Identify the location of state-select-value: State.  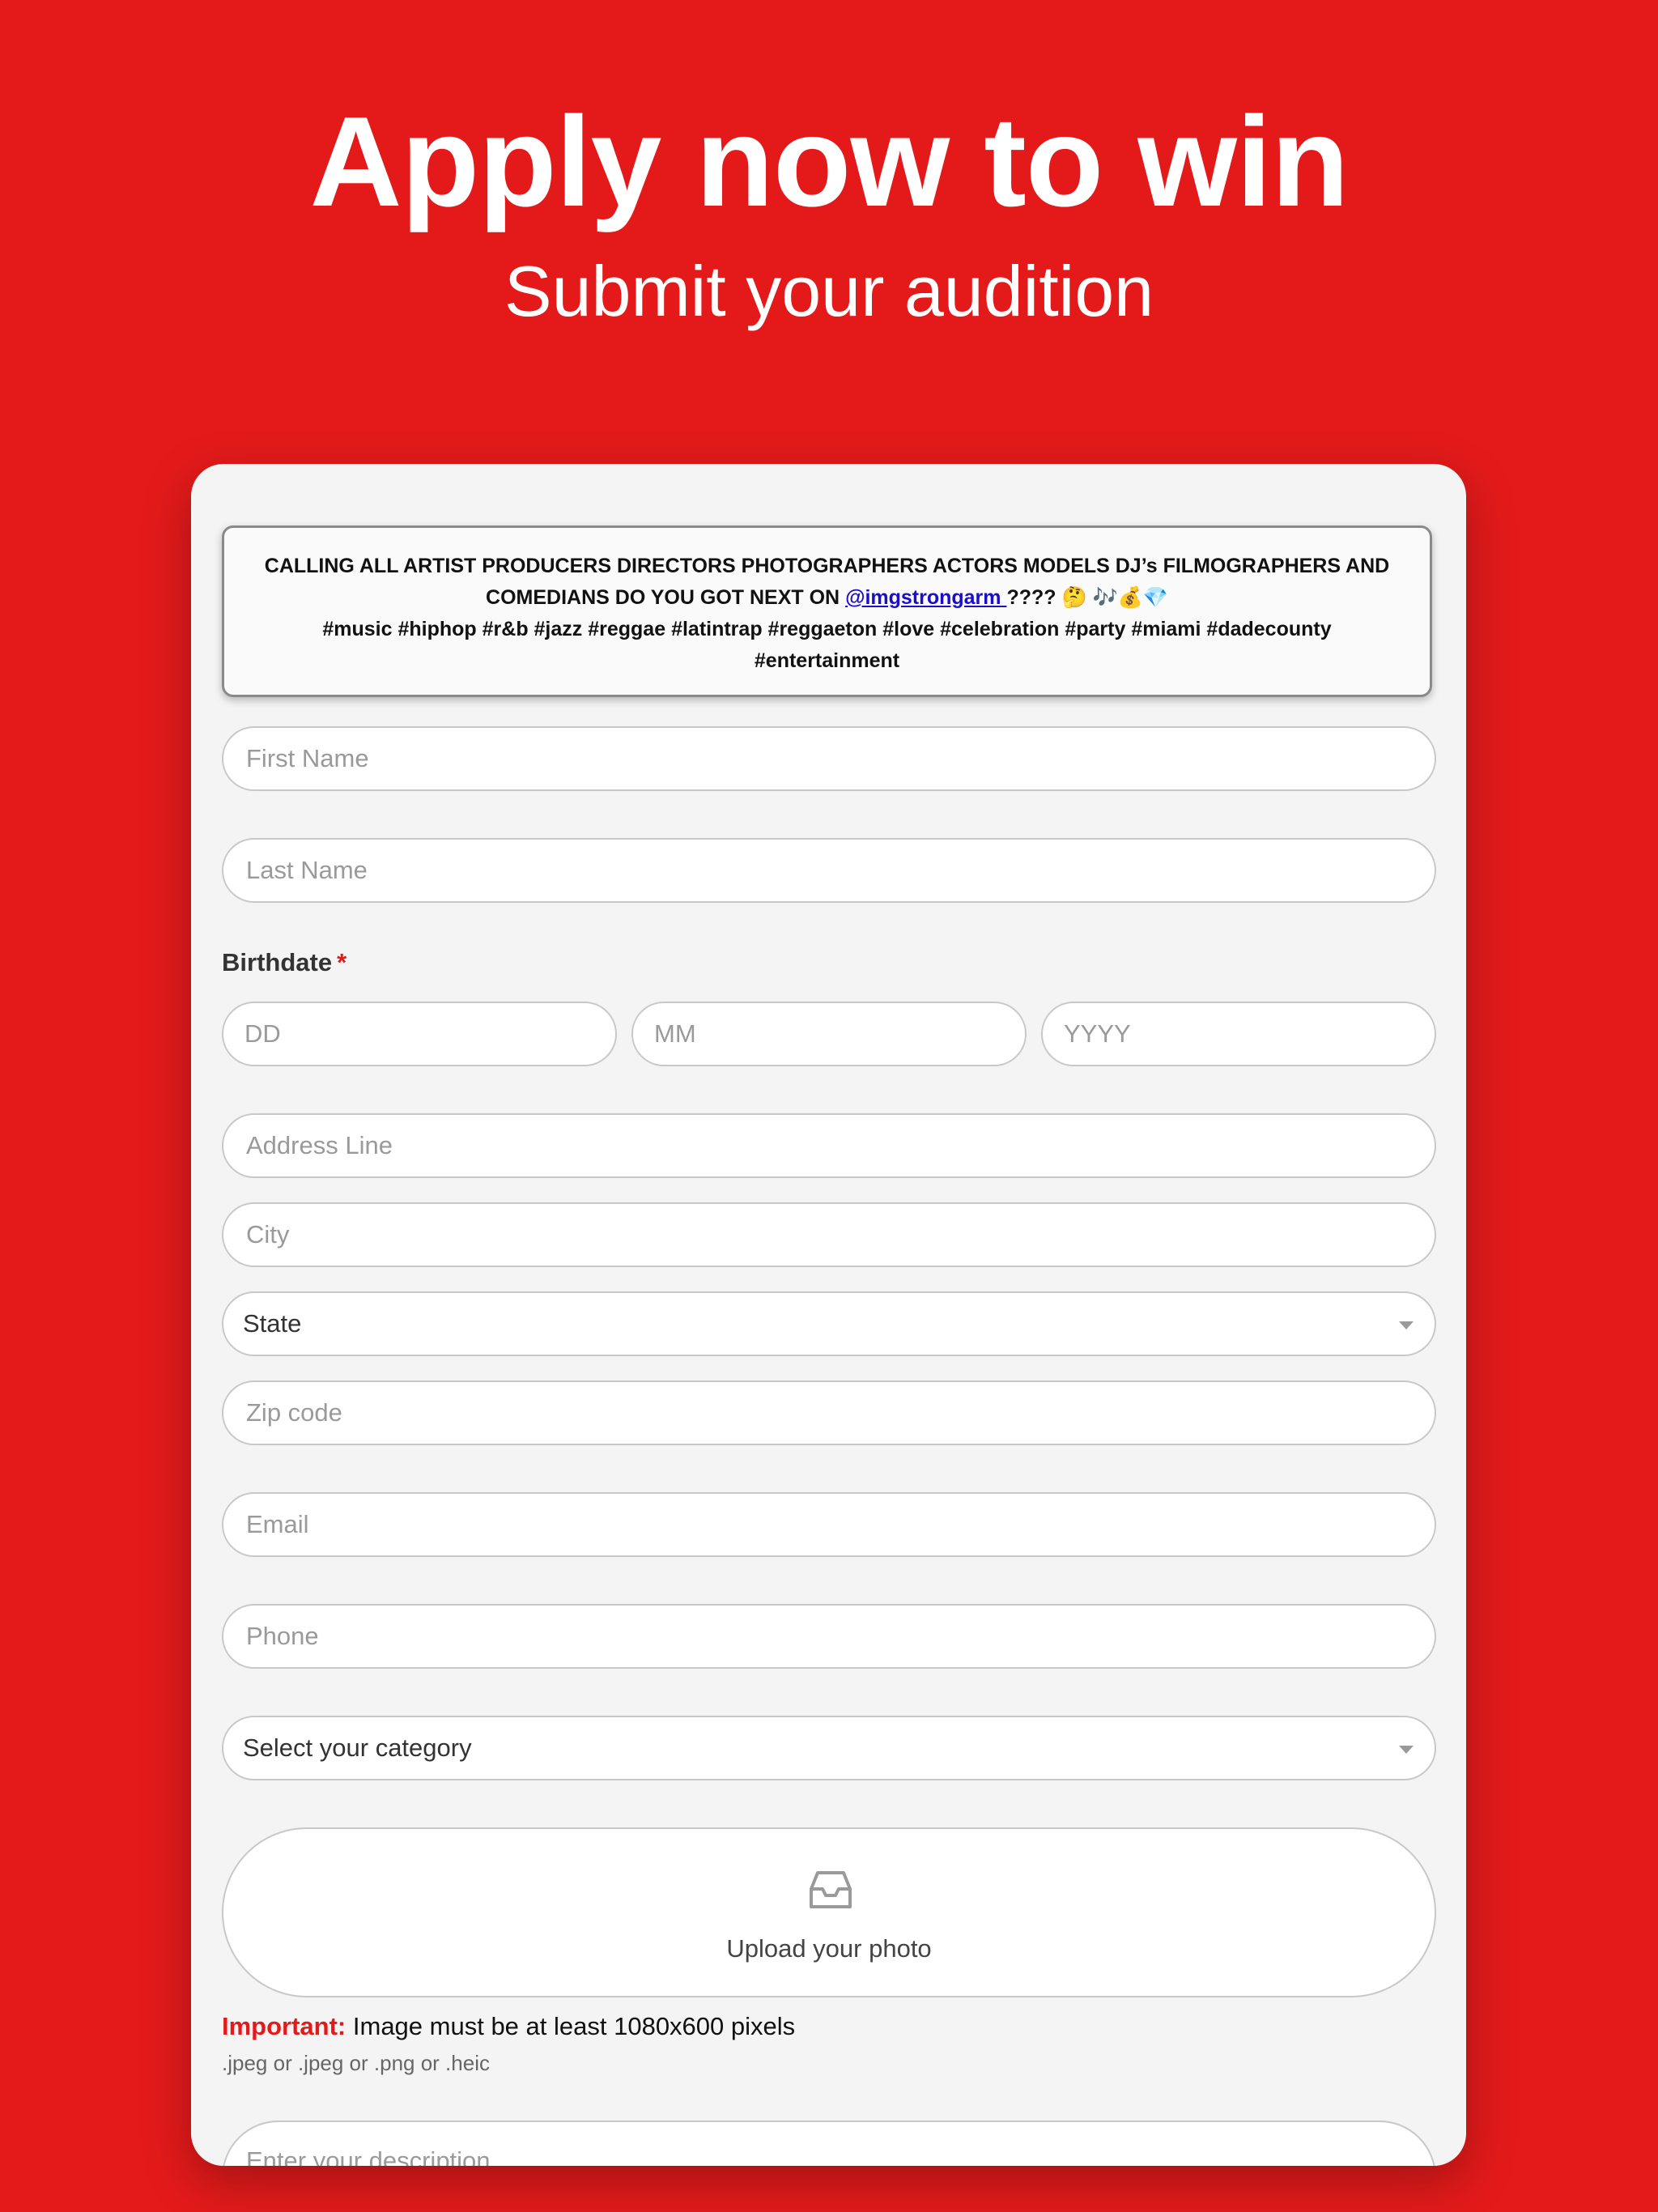
(272, 1323).